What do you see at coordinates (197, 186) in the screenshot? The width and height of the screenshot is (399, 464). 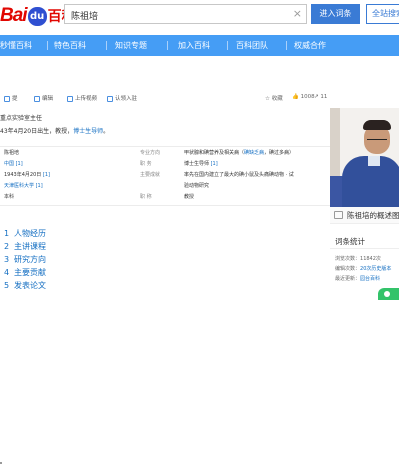 I see `info-value: 验动物研究` at bounding box center [197, 186].